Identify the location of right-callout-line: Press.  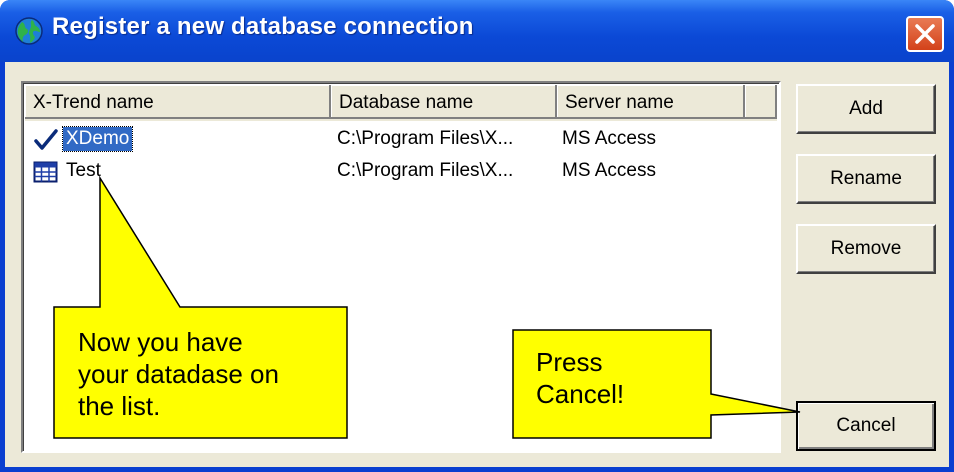
(569, 362).